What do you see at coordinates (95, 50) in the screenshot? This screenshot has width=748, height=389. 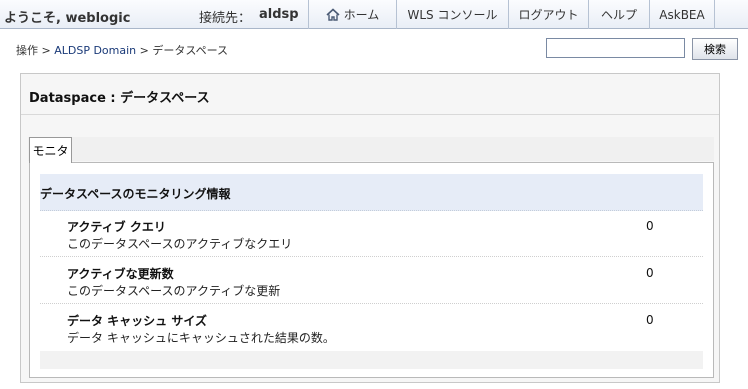 I see `breadcrumb-item-domain: ALDSP Domain` at bounding box center [95, 50].